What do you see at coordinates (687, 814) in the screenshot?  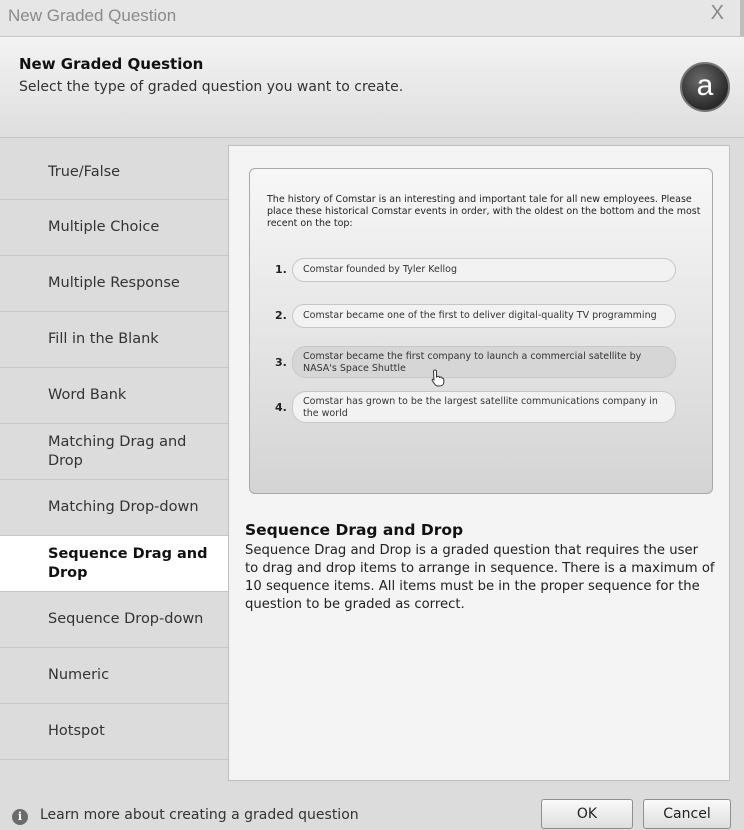 I see `cancel-button: Cancel` at bounding box center [687, 814].